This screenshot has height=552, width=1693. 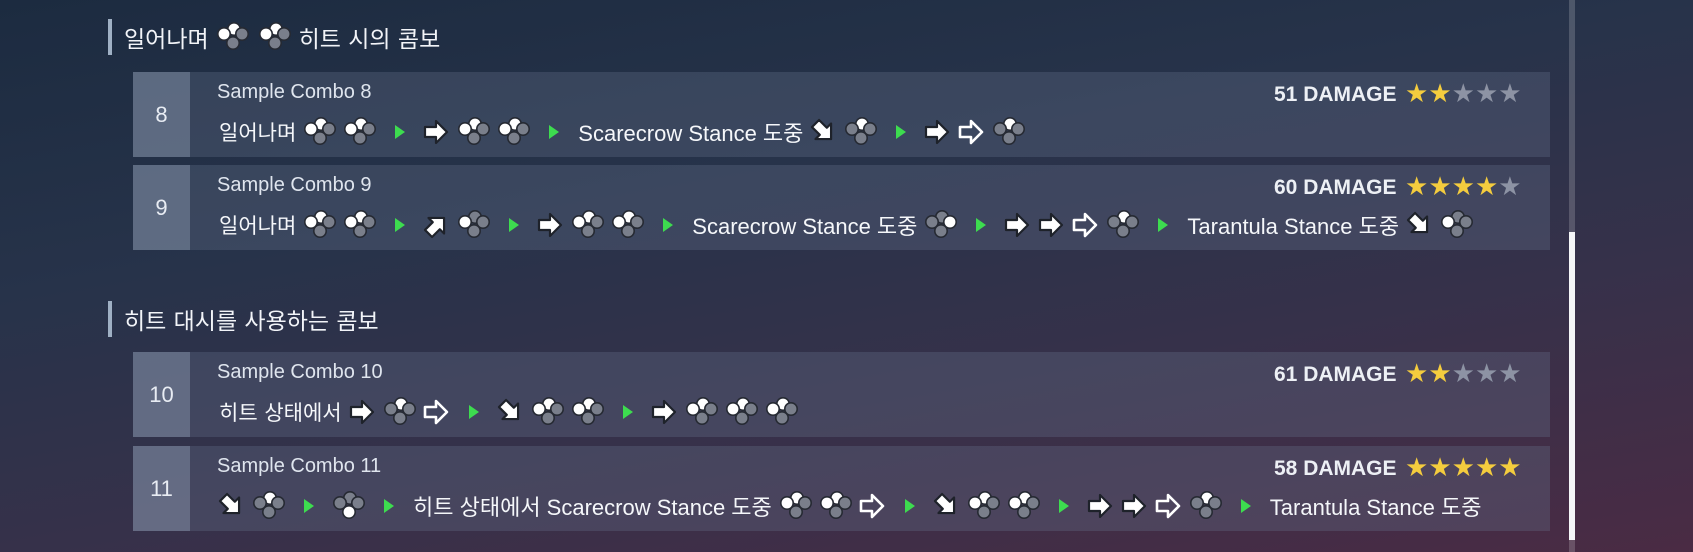 I want to click on combo-damage: 61 DAMAGE, so click(x=1335, y=374).